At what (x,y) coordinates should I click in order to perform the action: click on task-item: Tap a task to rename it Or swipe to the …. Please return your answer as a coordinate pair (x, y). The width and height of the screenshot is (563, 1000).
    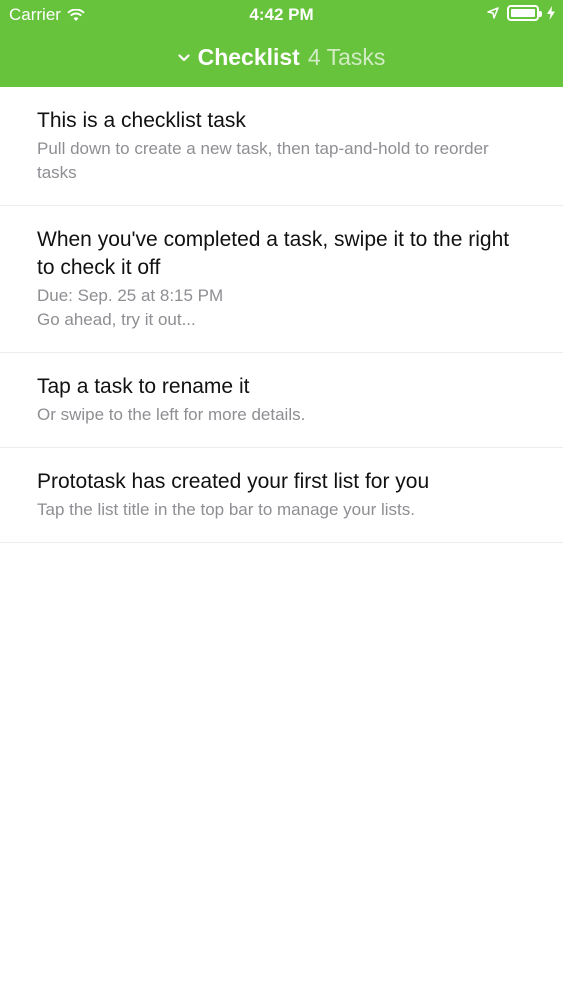
    Looking at the image, I should click on (281, 400).